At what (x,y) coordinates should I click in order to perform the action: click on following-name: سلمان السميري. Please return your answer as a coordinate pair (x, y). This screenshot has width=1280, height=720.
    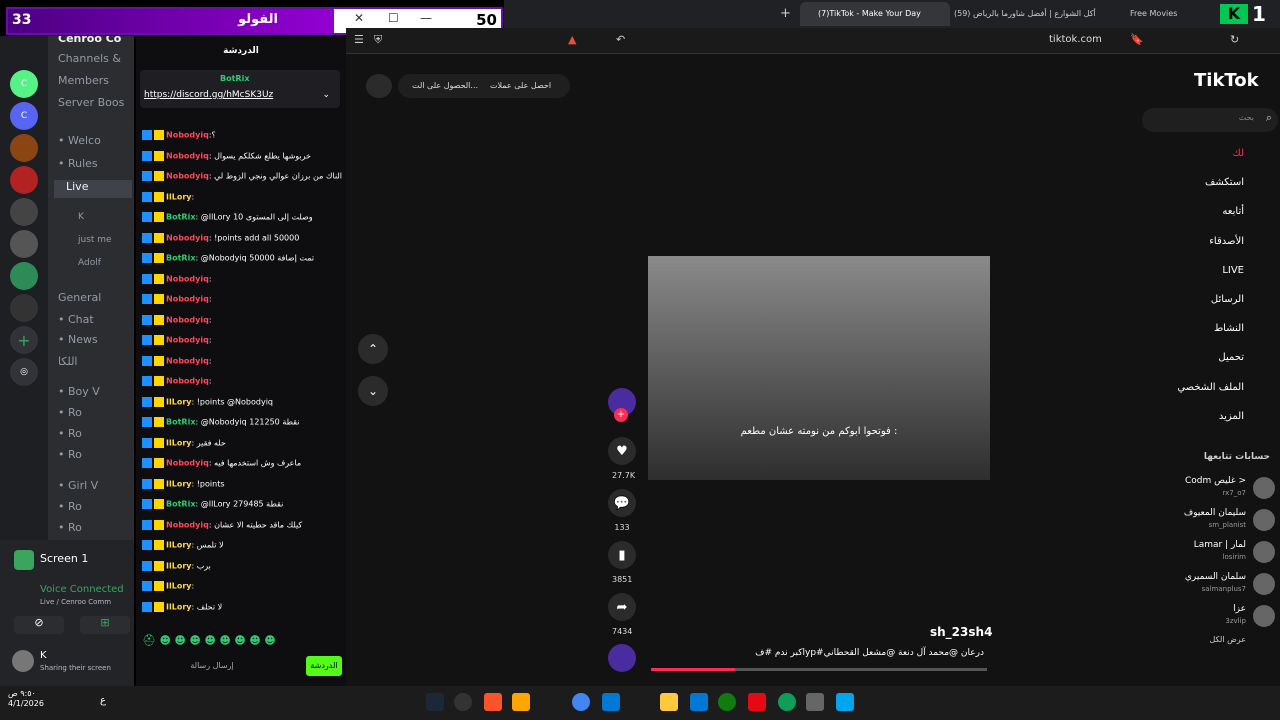
    Looking at the image, I should click on (1198, 577).